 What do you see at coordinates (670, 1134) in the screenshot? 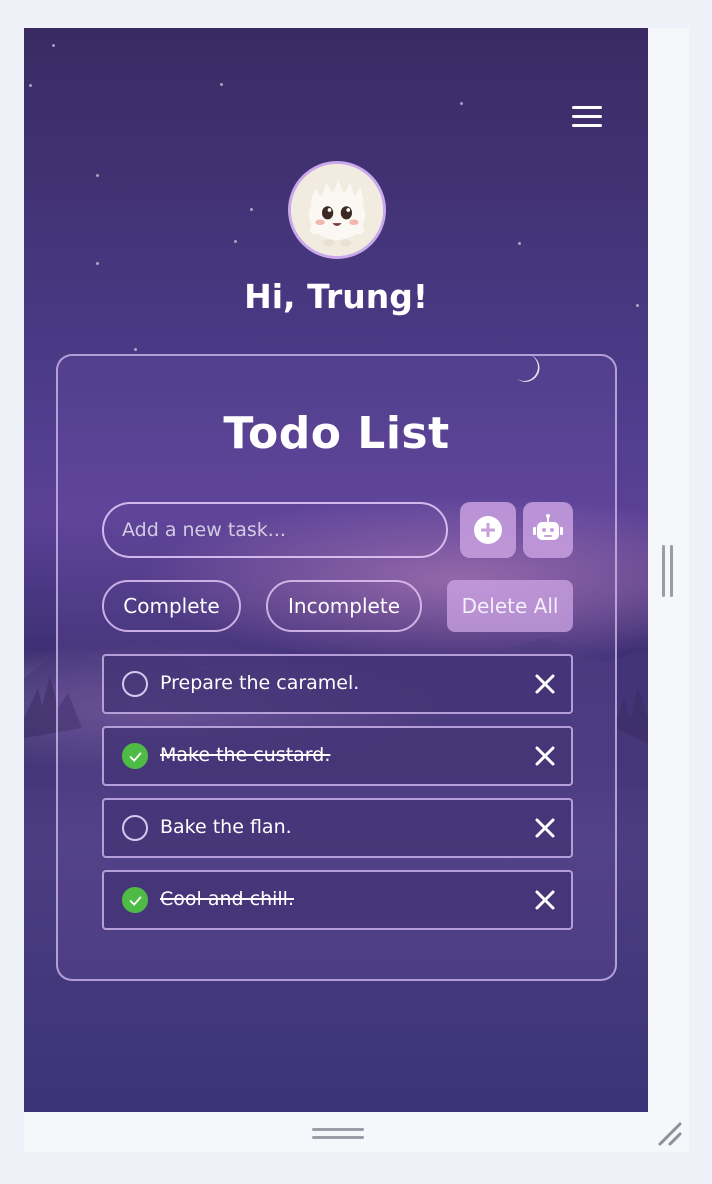
I see `resize-corner-icon` at bounding box center [670, 1134].